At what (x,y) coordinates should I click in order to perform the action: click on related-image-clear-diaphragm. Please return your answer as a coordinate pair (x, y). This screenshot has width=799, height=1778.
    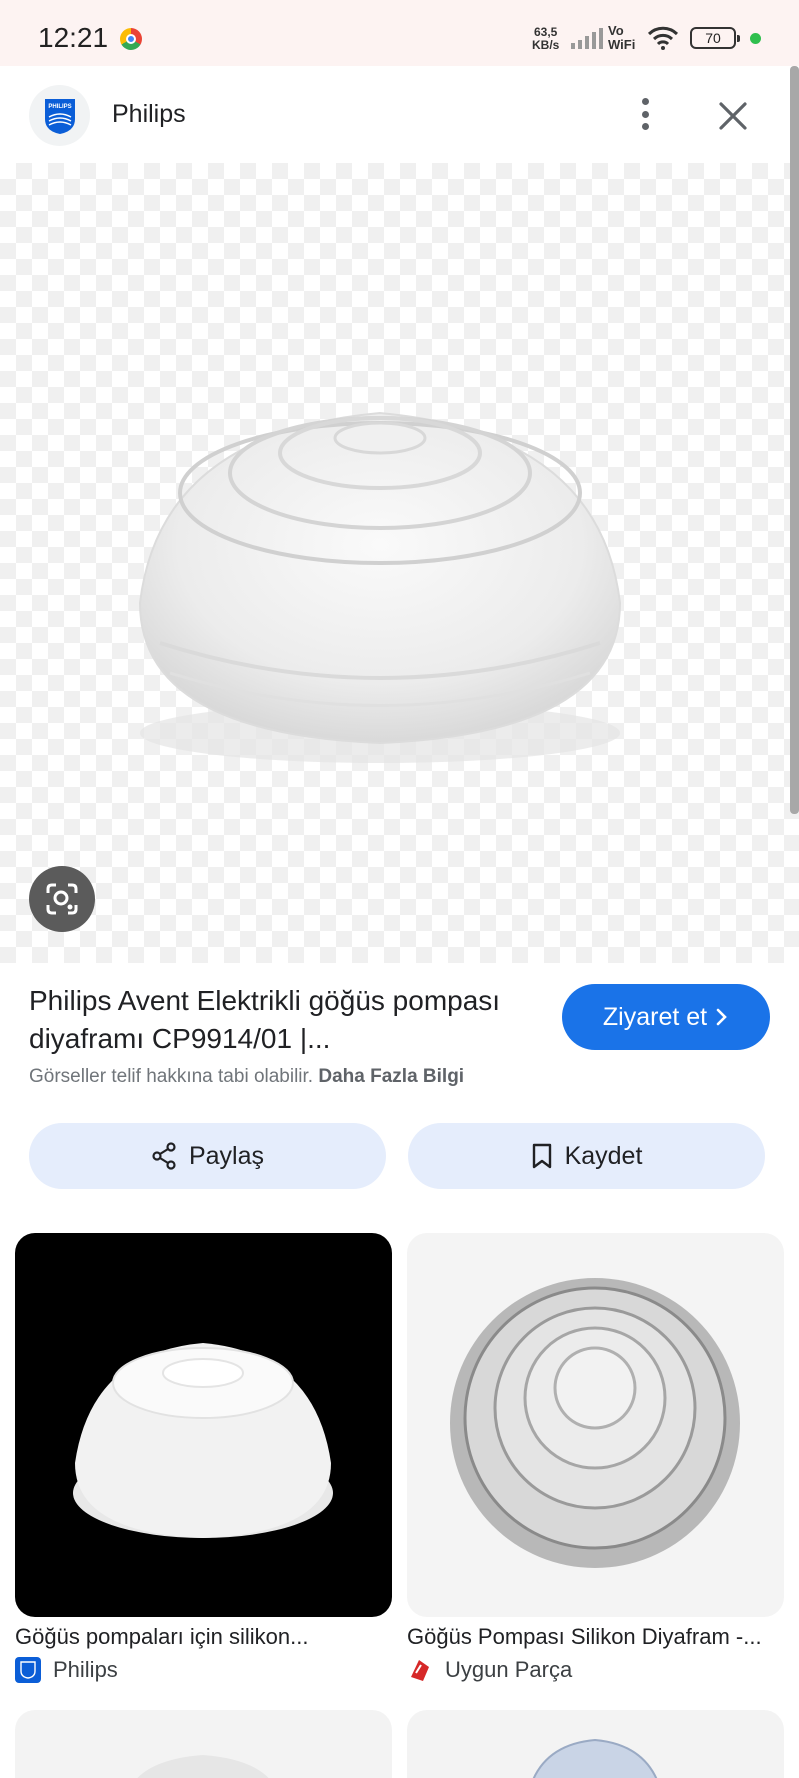
    Looking at the image, I should click on (595, 1423).